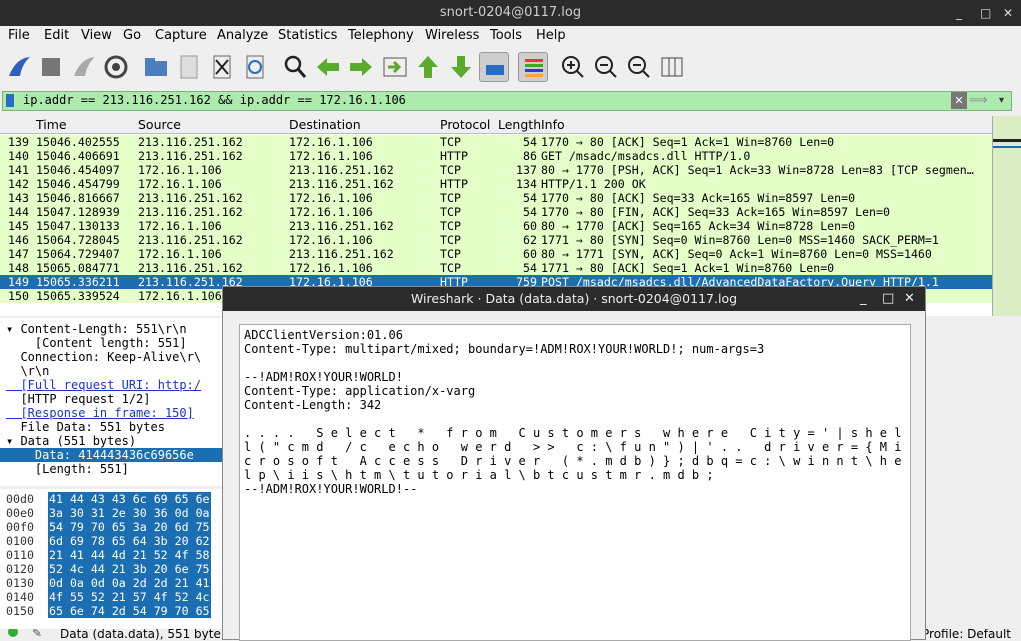  Describe the element at coordinates (461, 67) in the screenshot. I see `last-packet-icon` at that location.